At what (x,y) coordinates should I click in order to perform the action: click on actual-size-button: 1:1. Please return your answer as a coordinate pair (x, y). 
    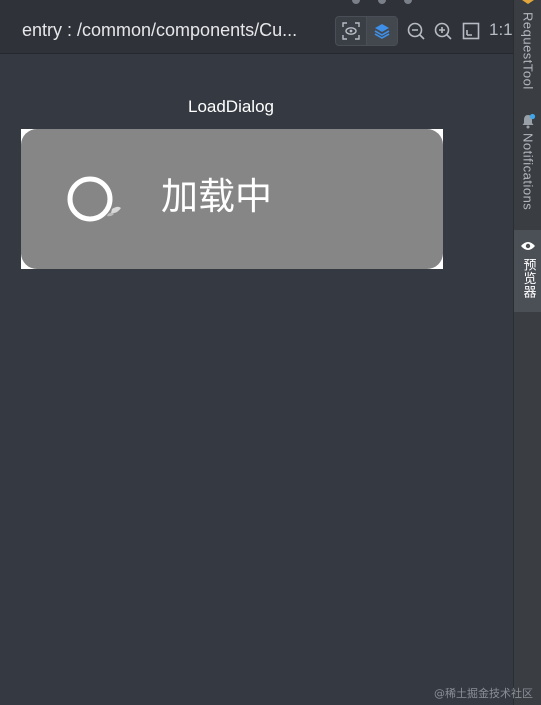
    Looking at the image, I should click on (501, 30).